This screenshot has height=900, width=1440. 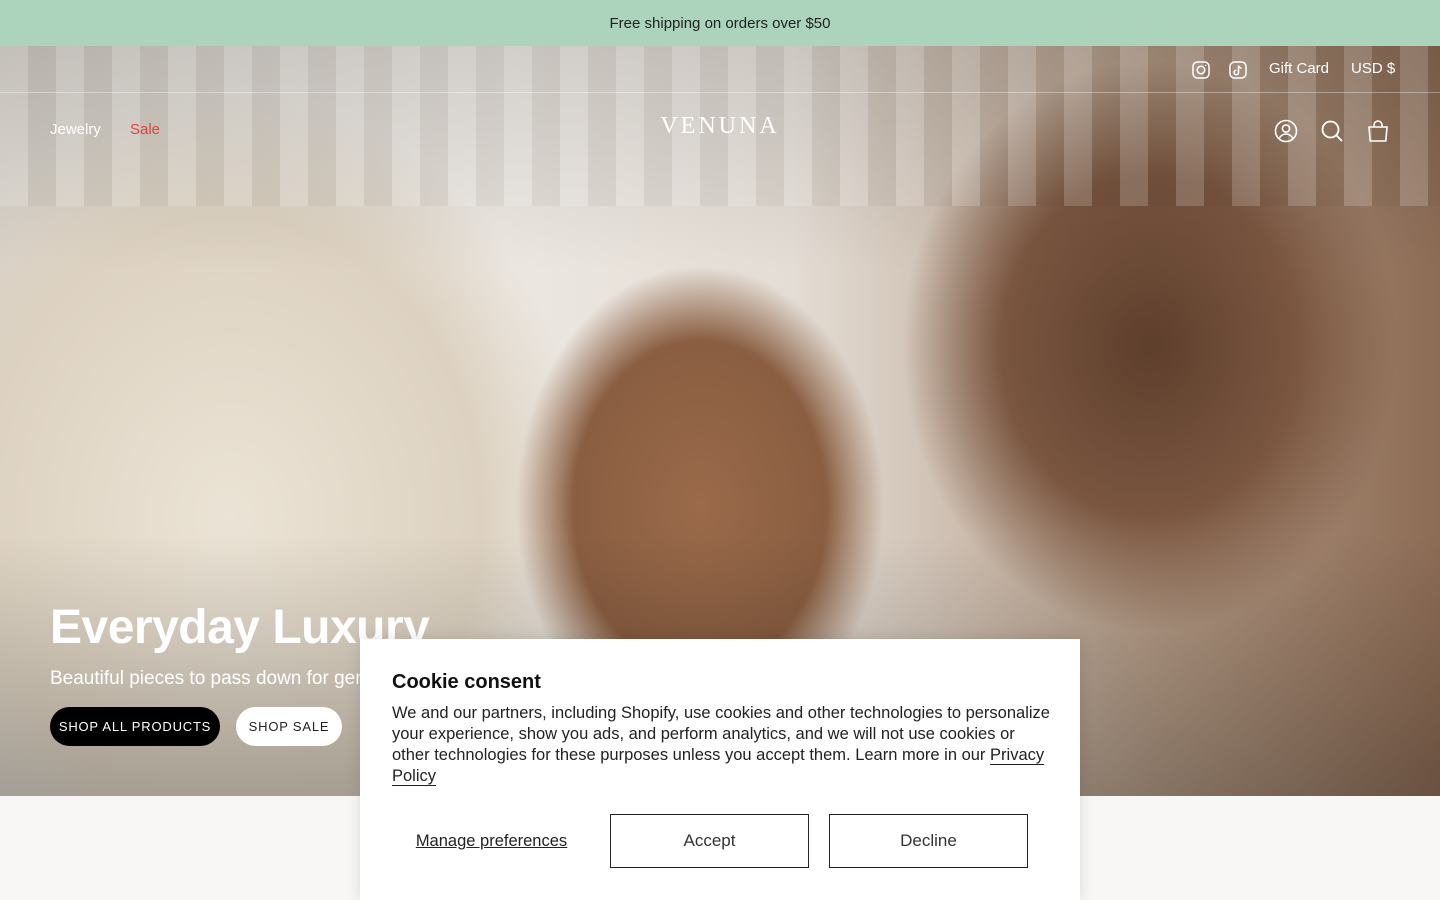 I want to click on nav-jewelry: Jewelry, so click(x=75, y=129).